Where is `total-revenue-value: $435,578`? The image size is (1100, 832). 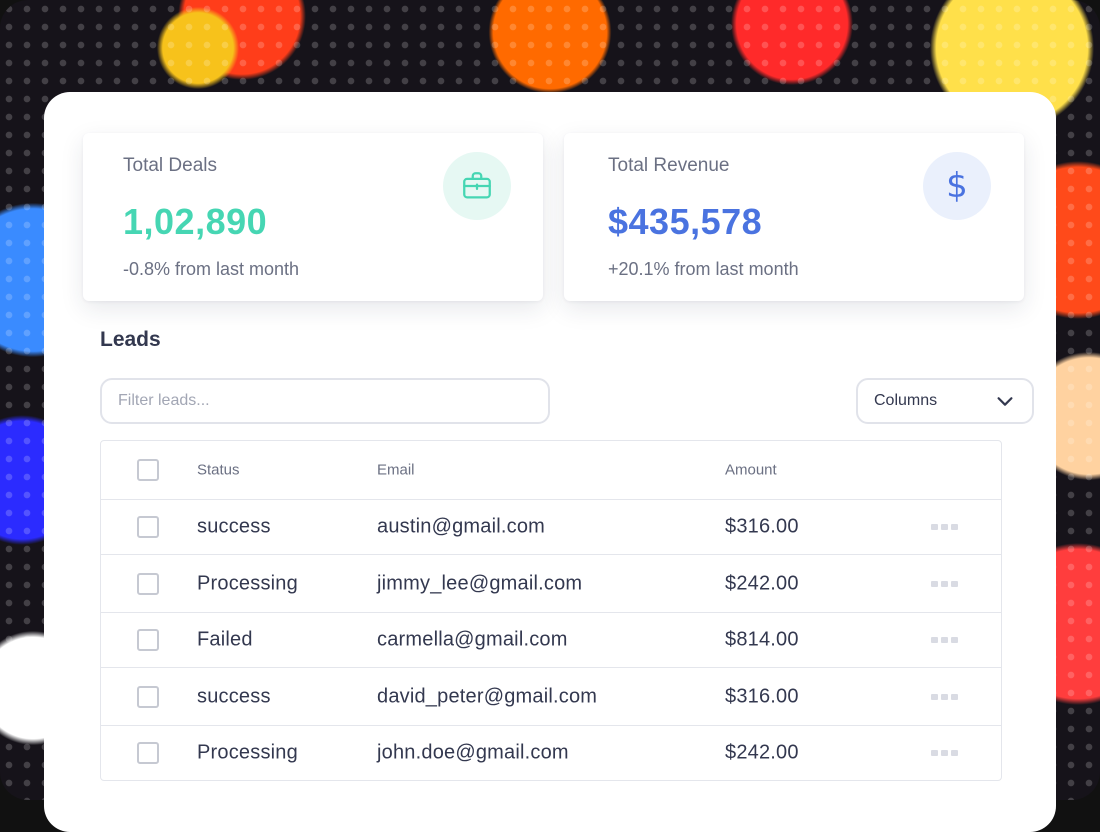
total-revenue-value: $435,578 is located at coordinates (685, 221).